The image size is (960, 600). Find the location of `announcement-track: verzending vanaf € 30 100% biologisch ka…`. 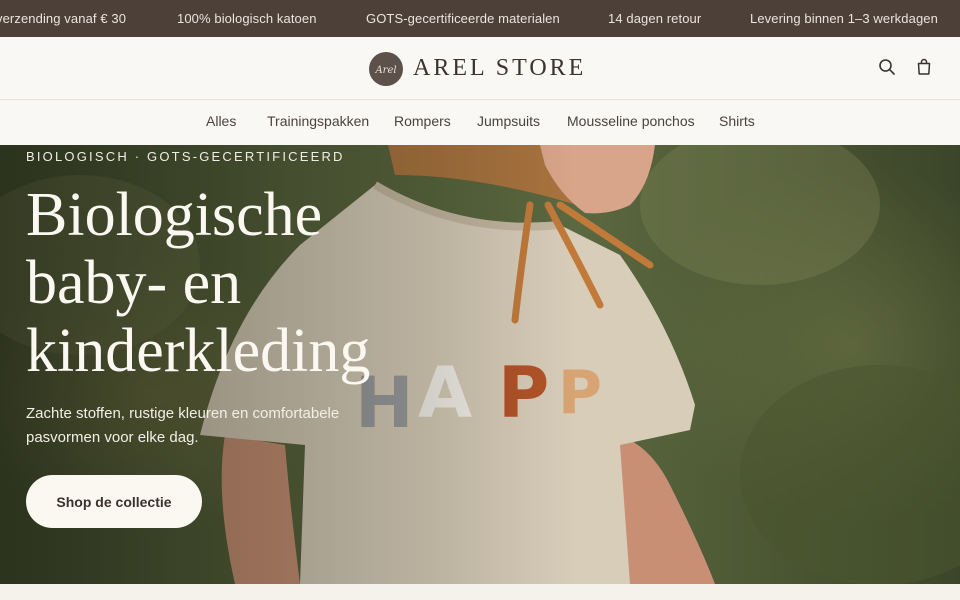

announcement-track: verzending vanaf € 30 100% biologisch ka… is located at coordinates (480, 18).